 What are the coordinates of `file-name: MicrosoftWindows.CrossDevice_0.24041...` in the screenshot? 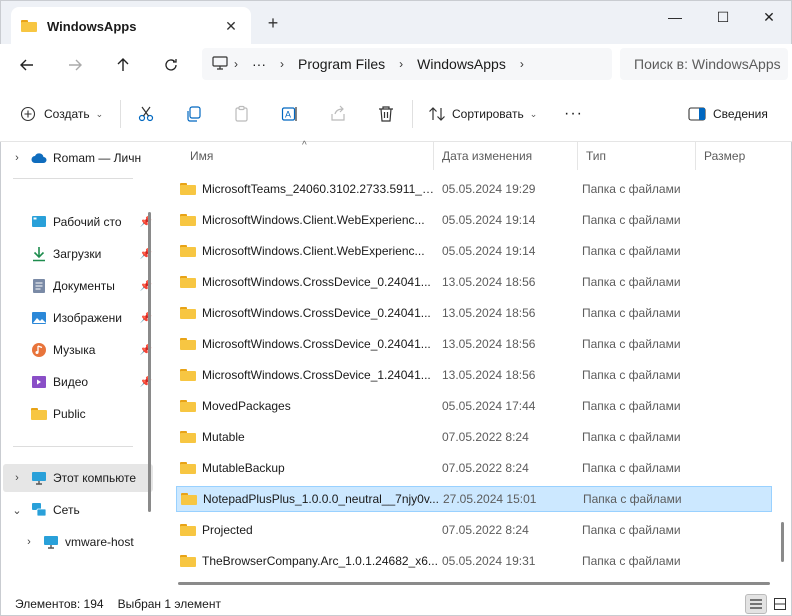 It's located at (316, 313).